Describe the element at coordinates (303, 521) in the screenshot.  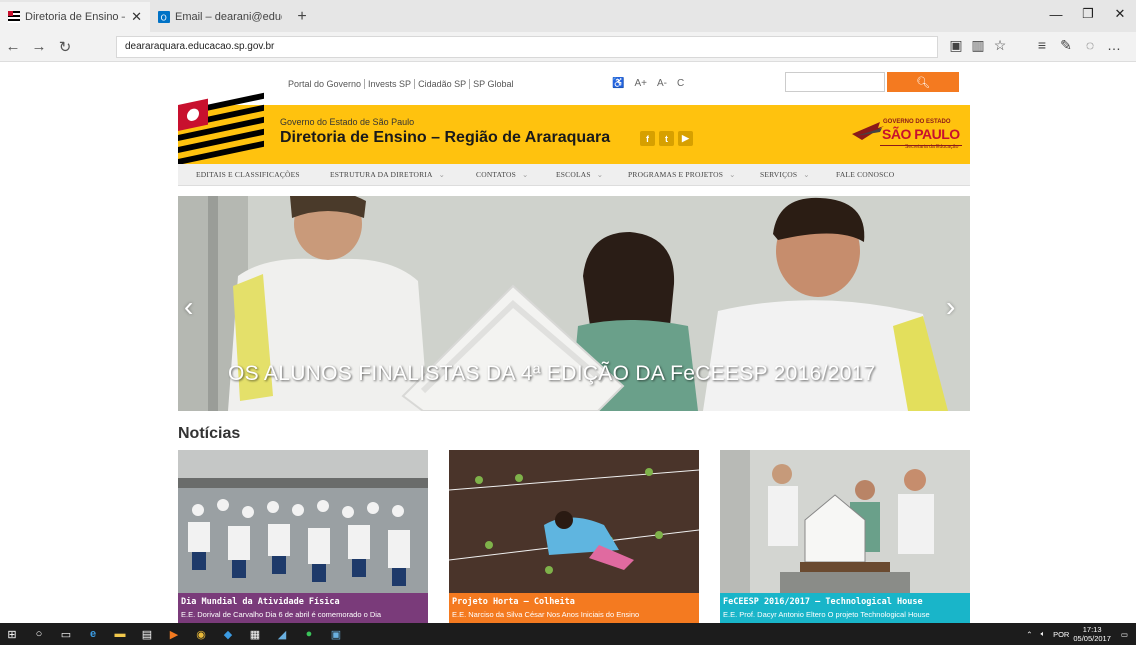
I see `news-photo-gym` at that location.